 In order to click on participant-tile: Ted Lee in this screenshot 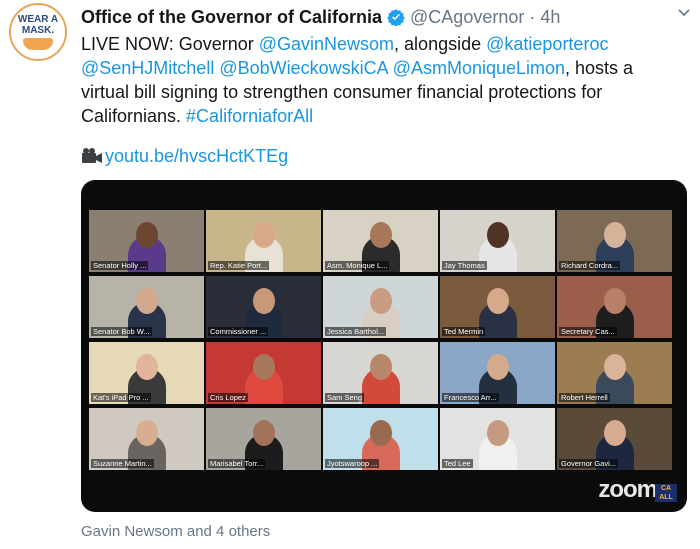, I will do `click(497, 439)`.